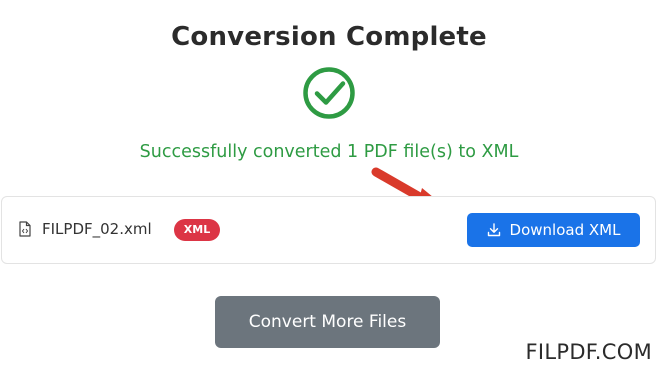 This screenshot has height=369, width=658. I want to click on page-title: Conversion Complete, so click(329, 37).